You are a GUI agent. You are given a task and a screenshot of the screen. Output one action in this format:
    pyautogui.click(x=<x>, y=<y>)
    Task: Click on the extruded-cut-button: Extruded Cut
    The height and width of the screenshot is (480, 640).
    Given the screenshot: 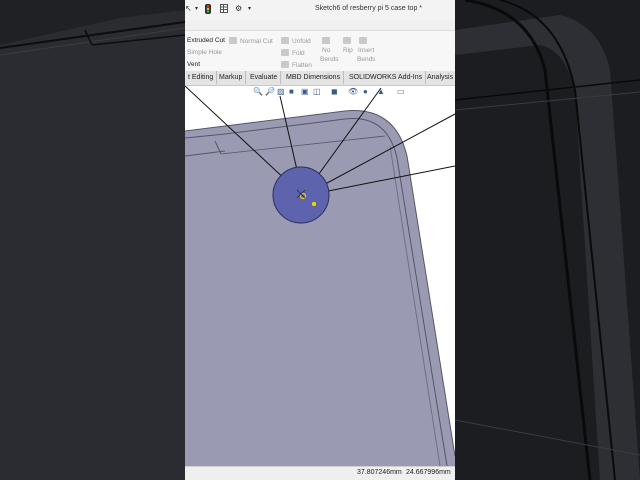 What is the action you would take?
    pyautogui.click(x=206, y=41)
    